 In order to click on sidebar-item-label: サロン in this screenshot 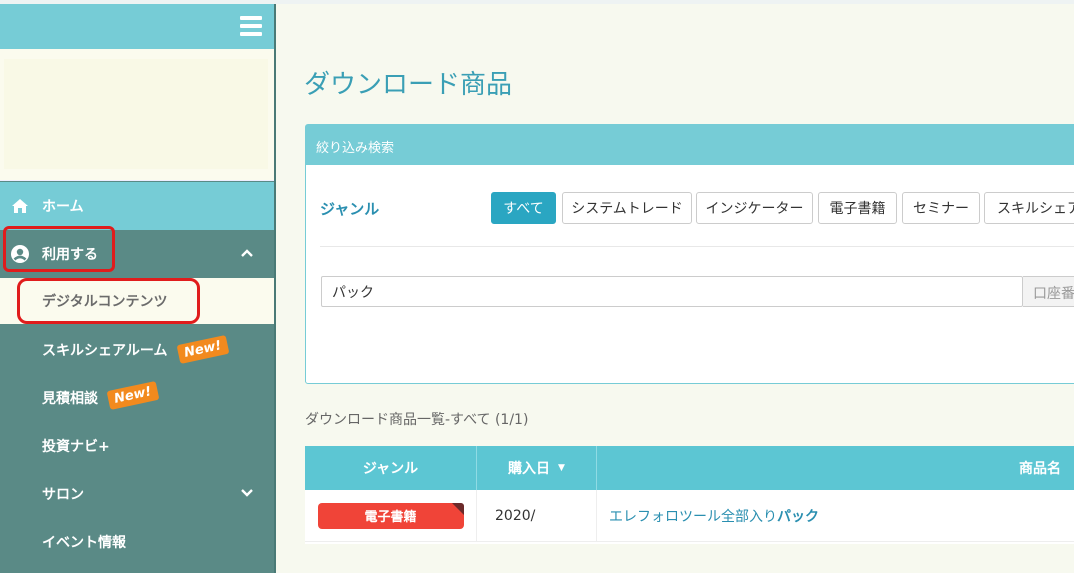, I will do `click(63, 495)`.